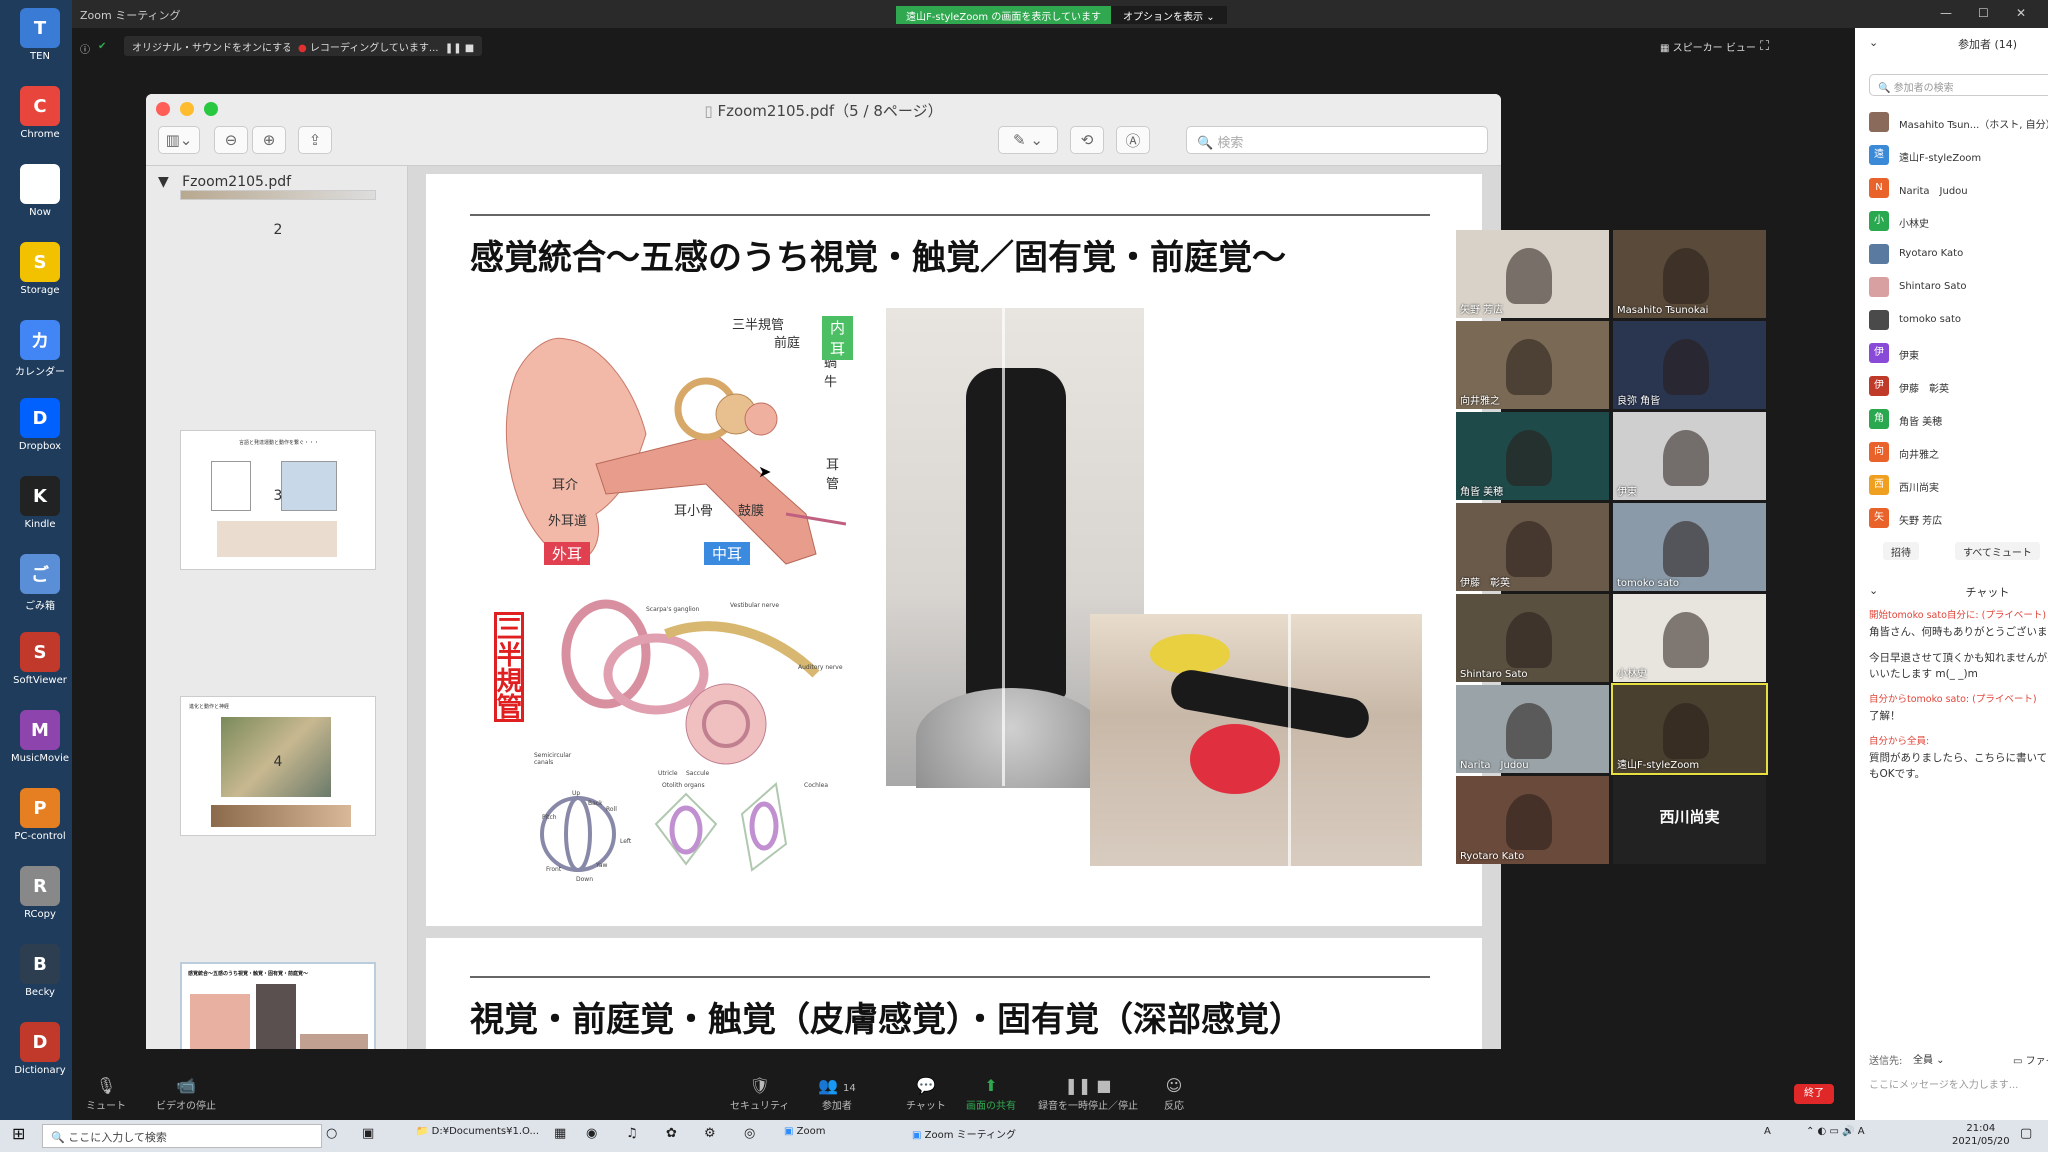 The width and height of the screenshot is (2048, 1152). I want to click on end-meeting-button: 終了, so click(1814, 1094).